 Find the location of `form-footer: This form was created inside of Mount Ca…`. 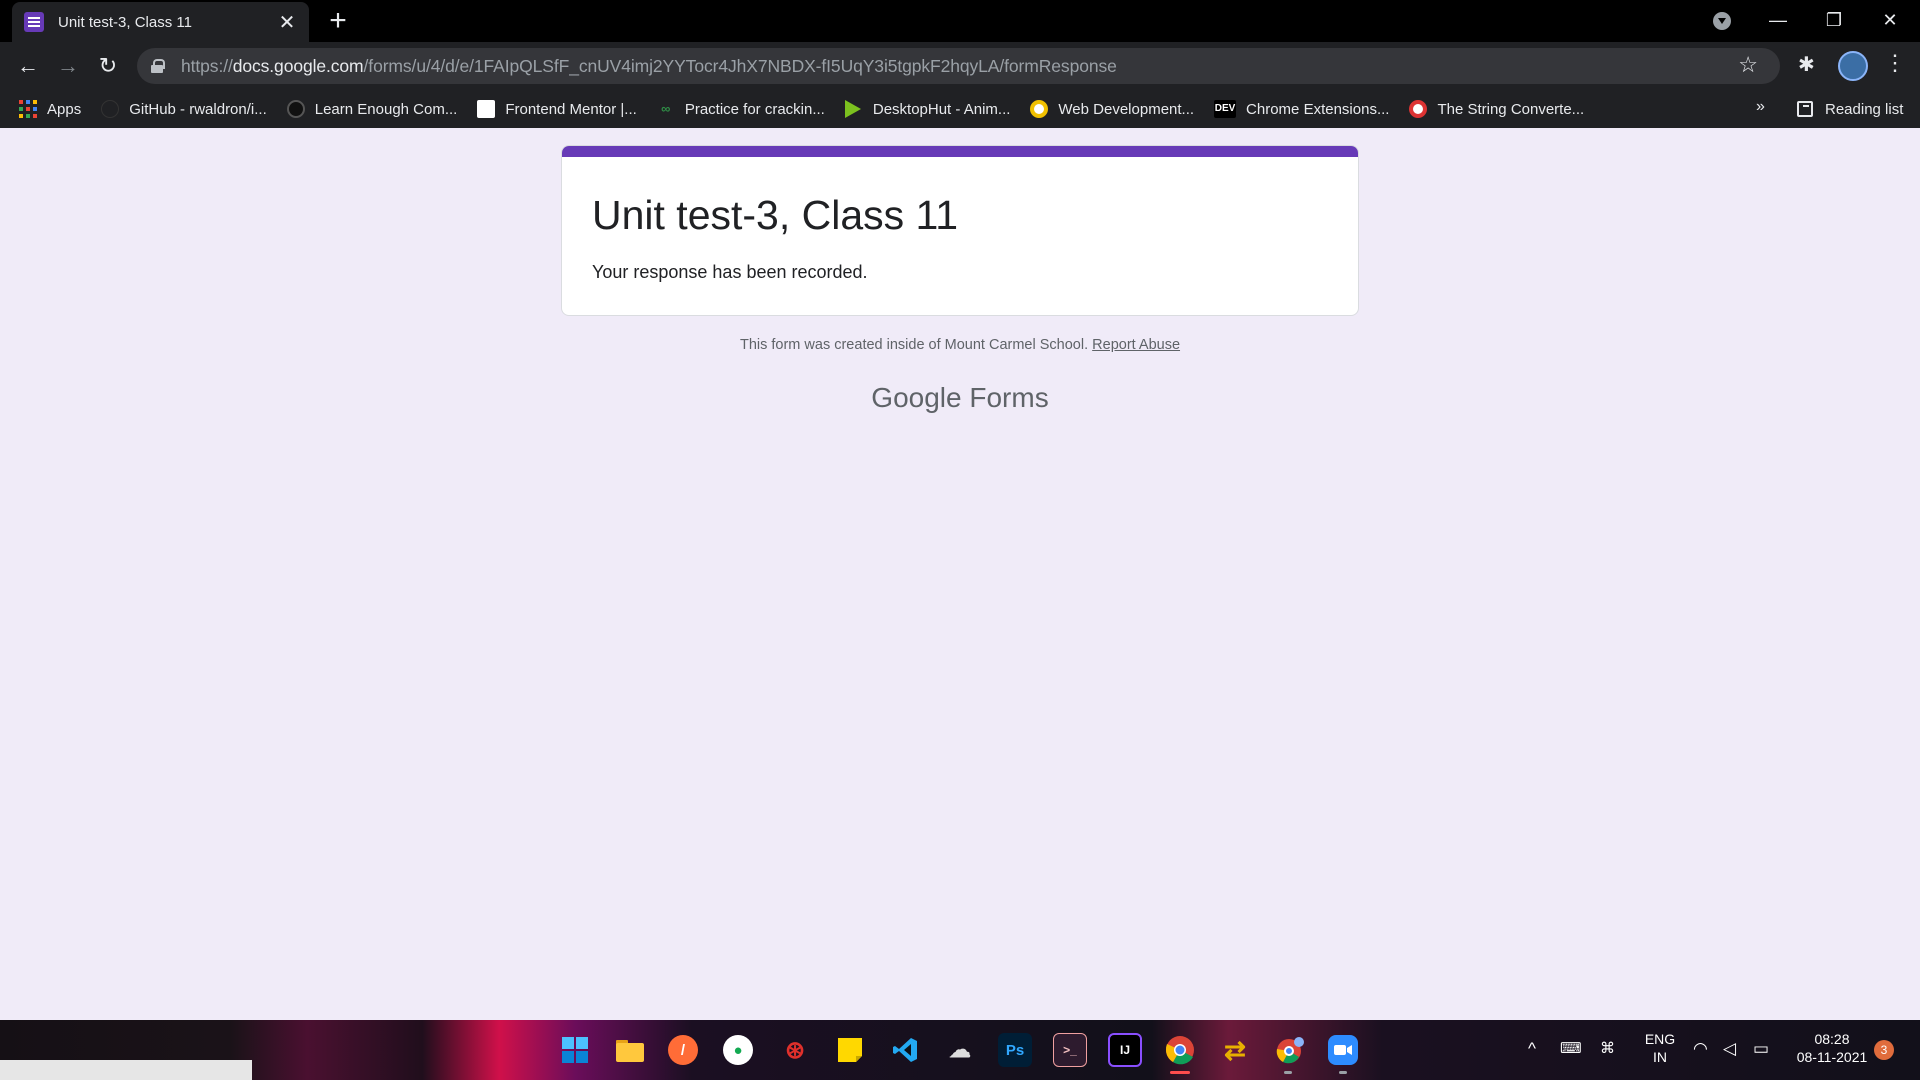

form-footer: This form was created inside of Mount Ca… is located at coordinates (960, 345).